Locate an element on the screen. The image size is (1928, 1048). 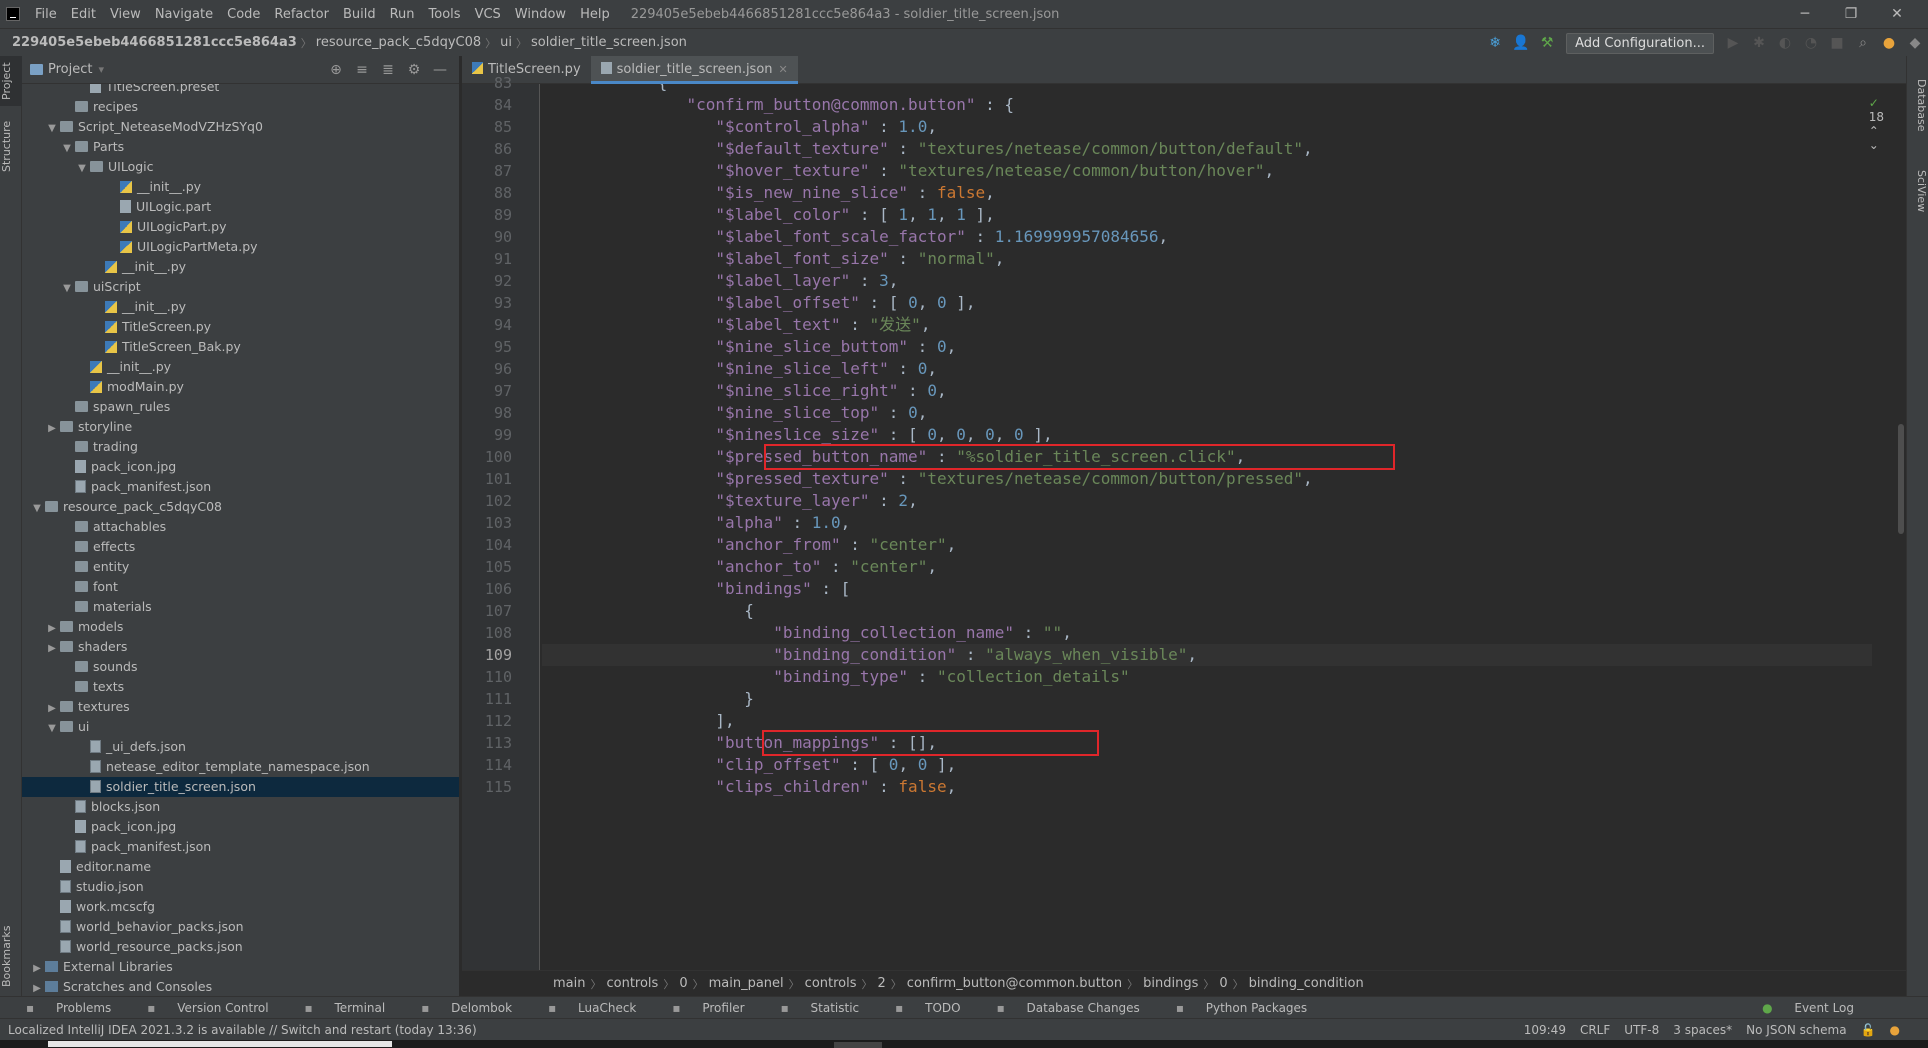
search-icon: ⌕ is located at coordinates (1863, 43).